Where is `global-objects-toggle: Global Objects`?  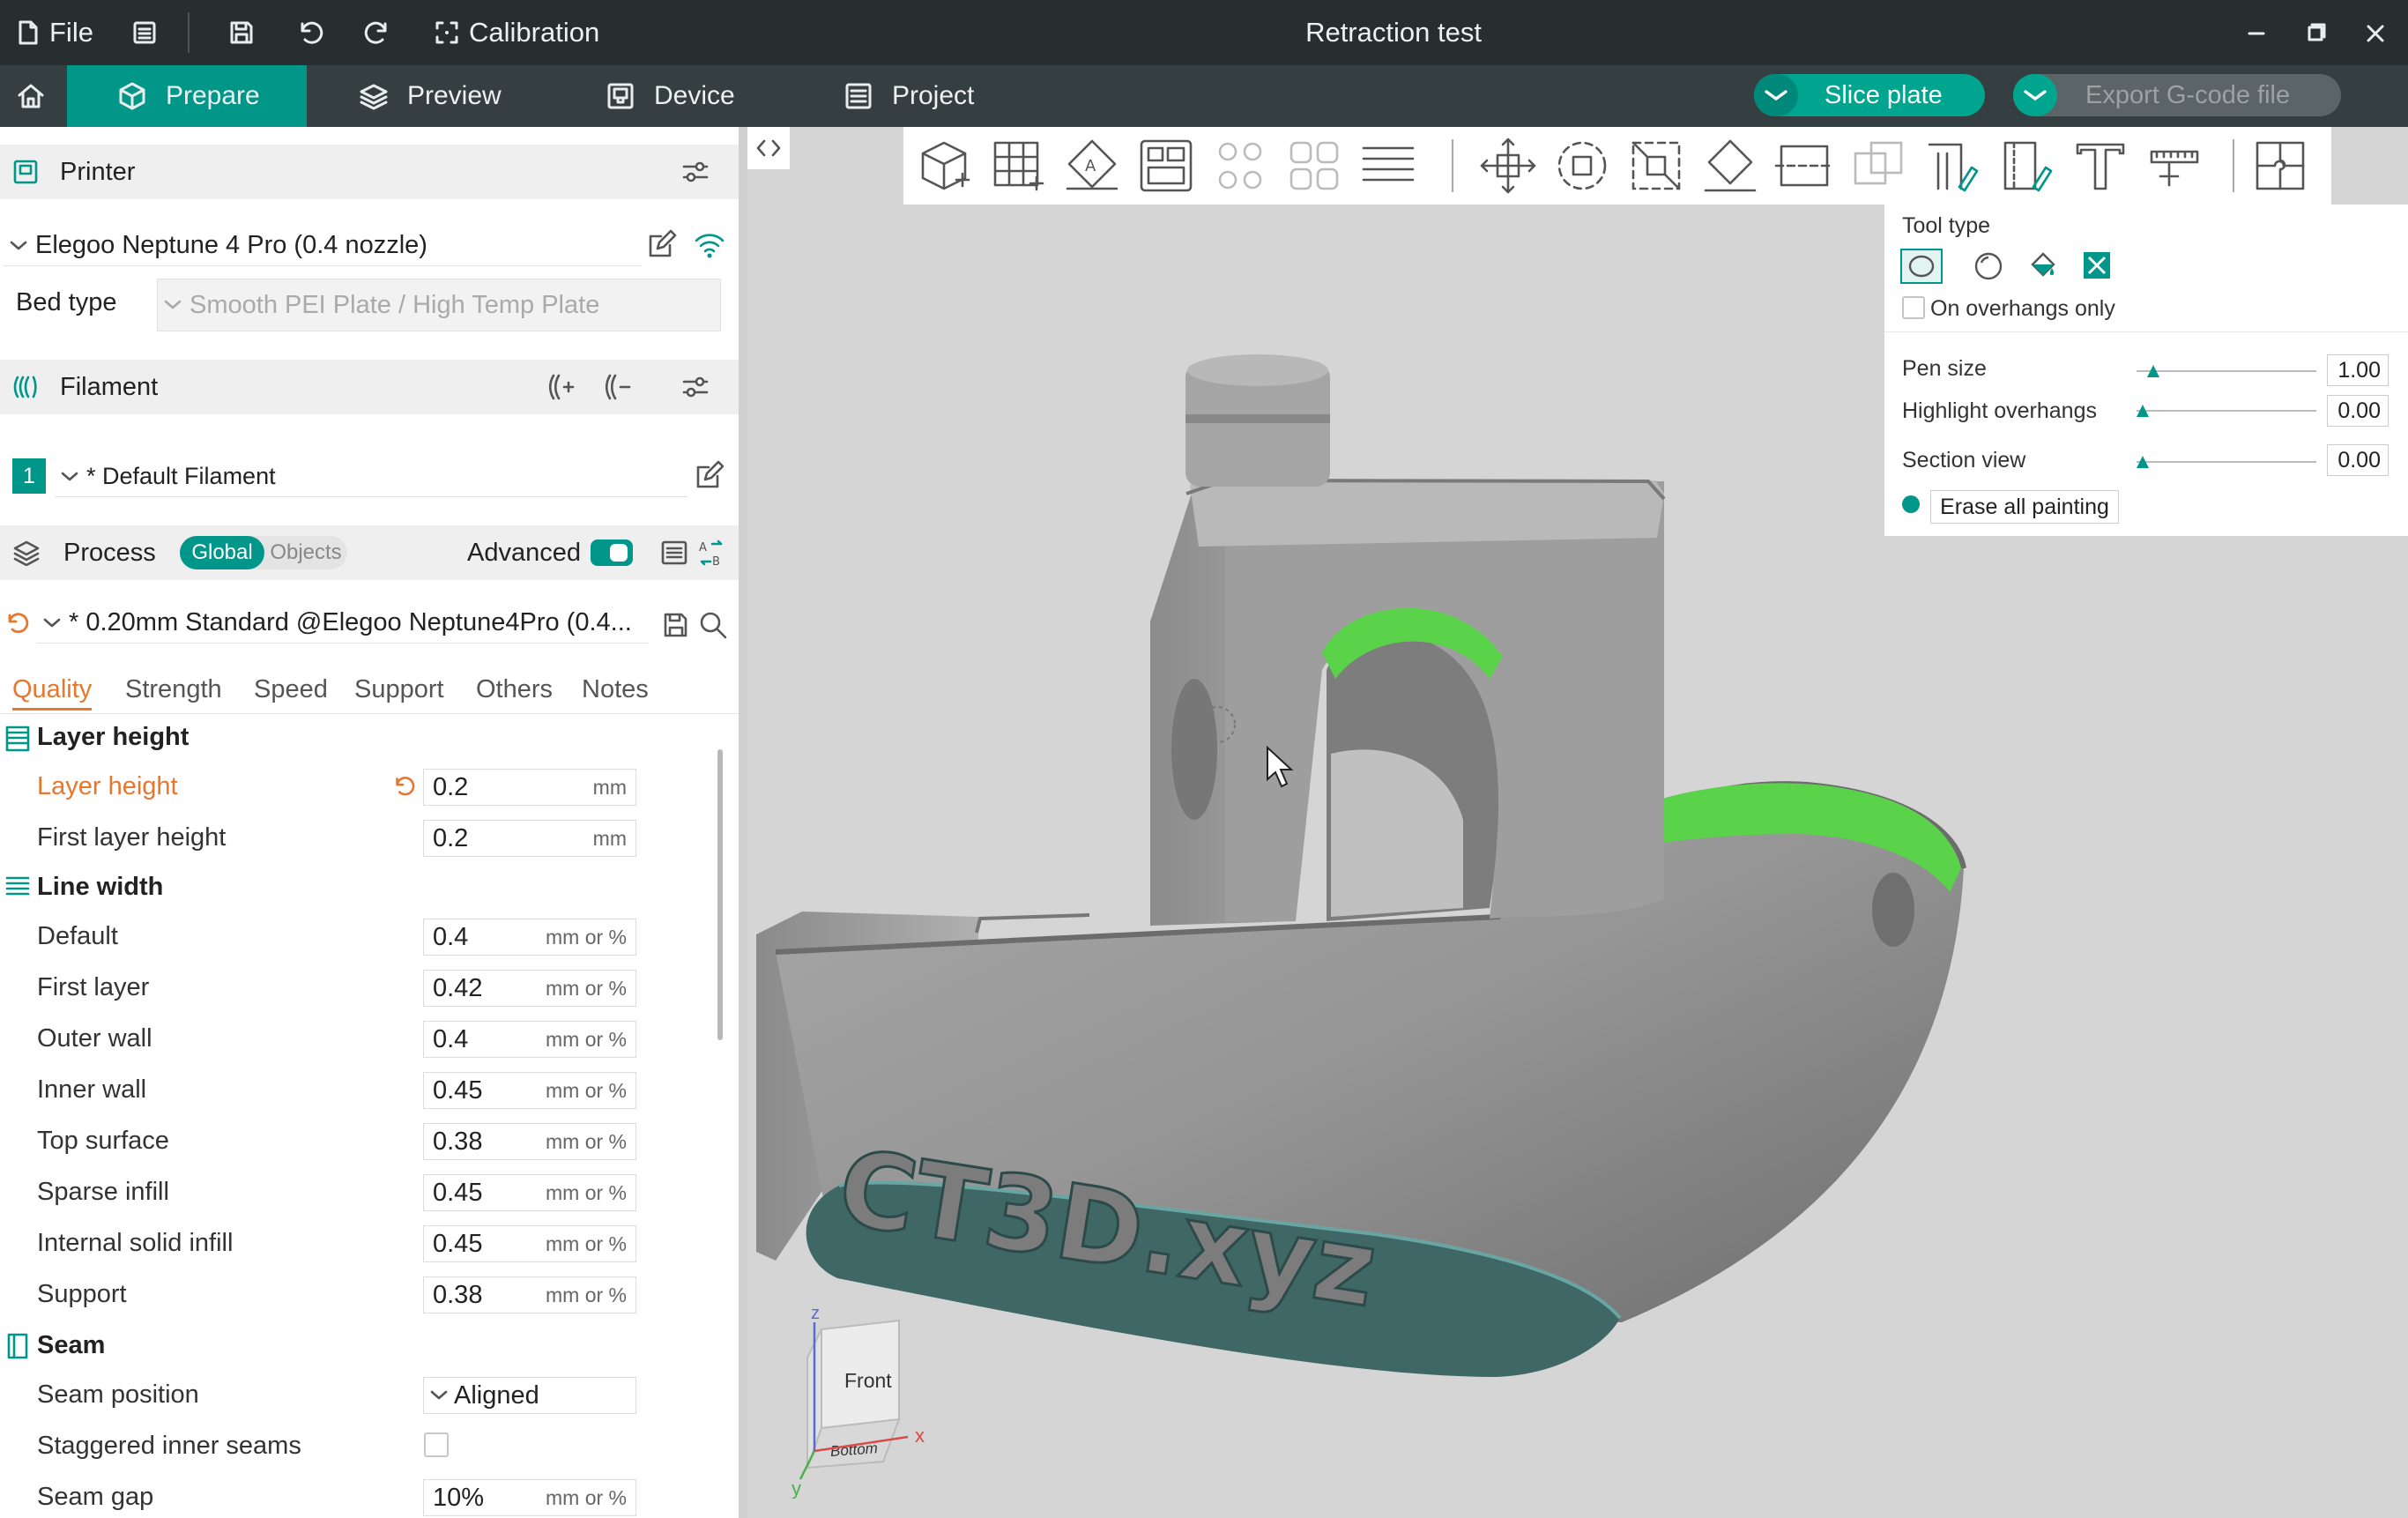
global-objects-toggle: Global Objects is located at coordinates (263, 552).